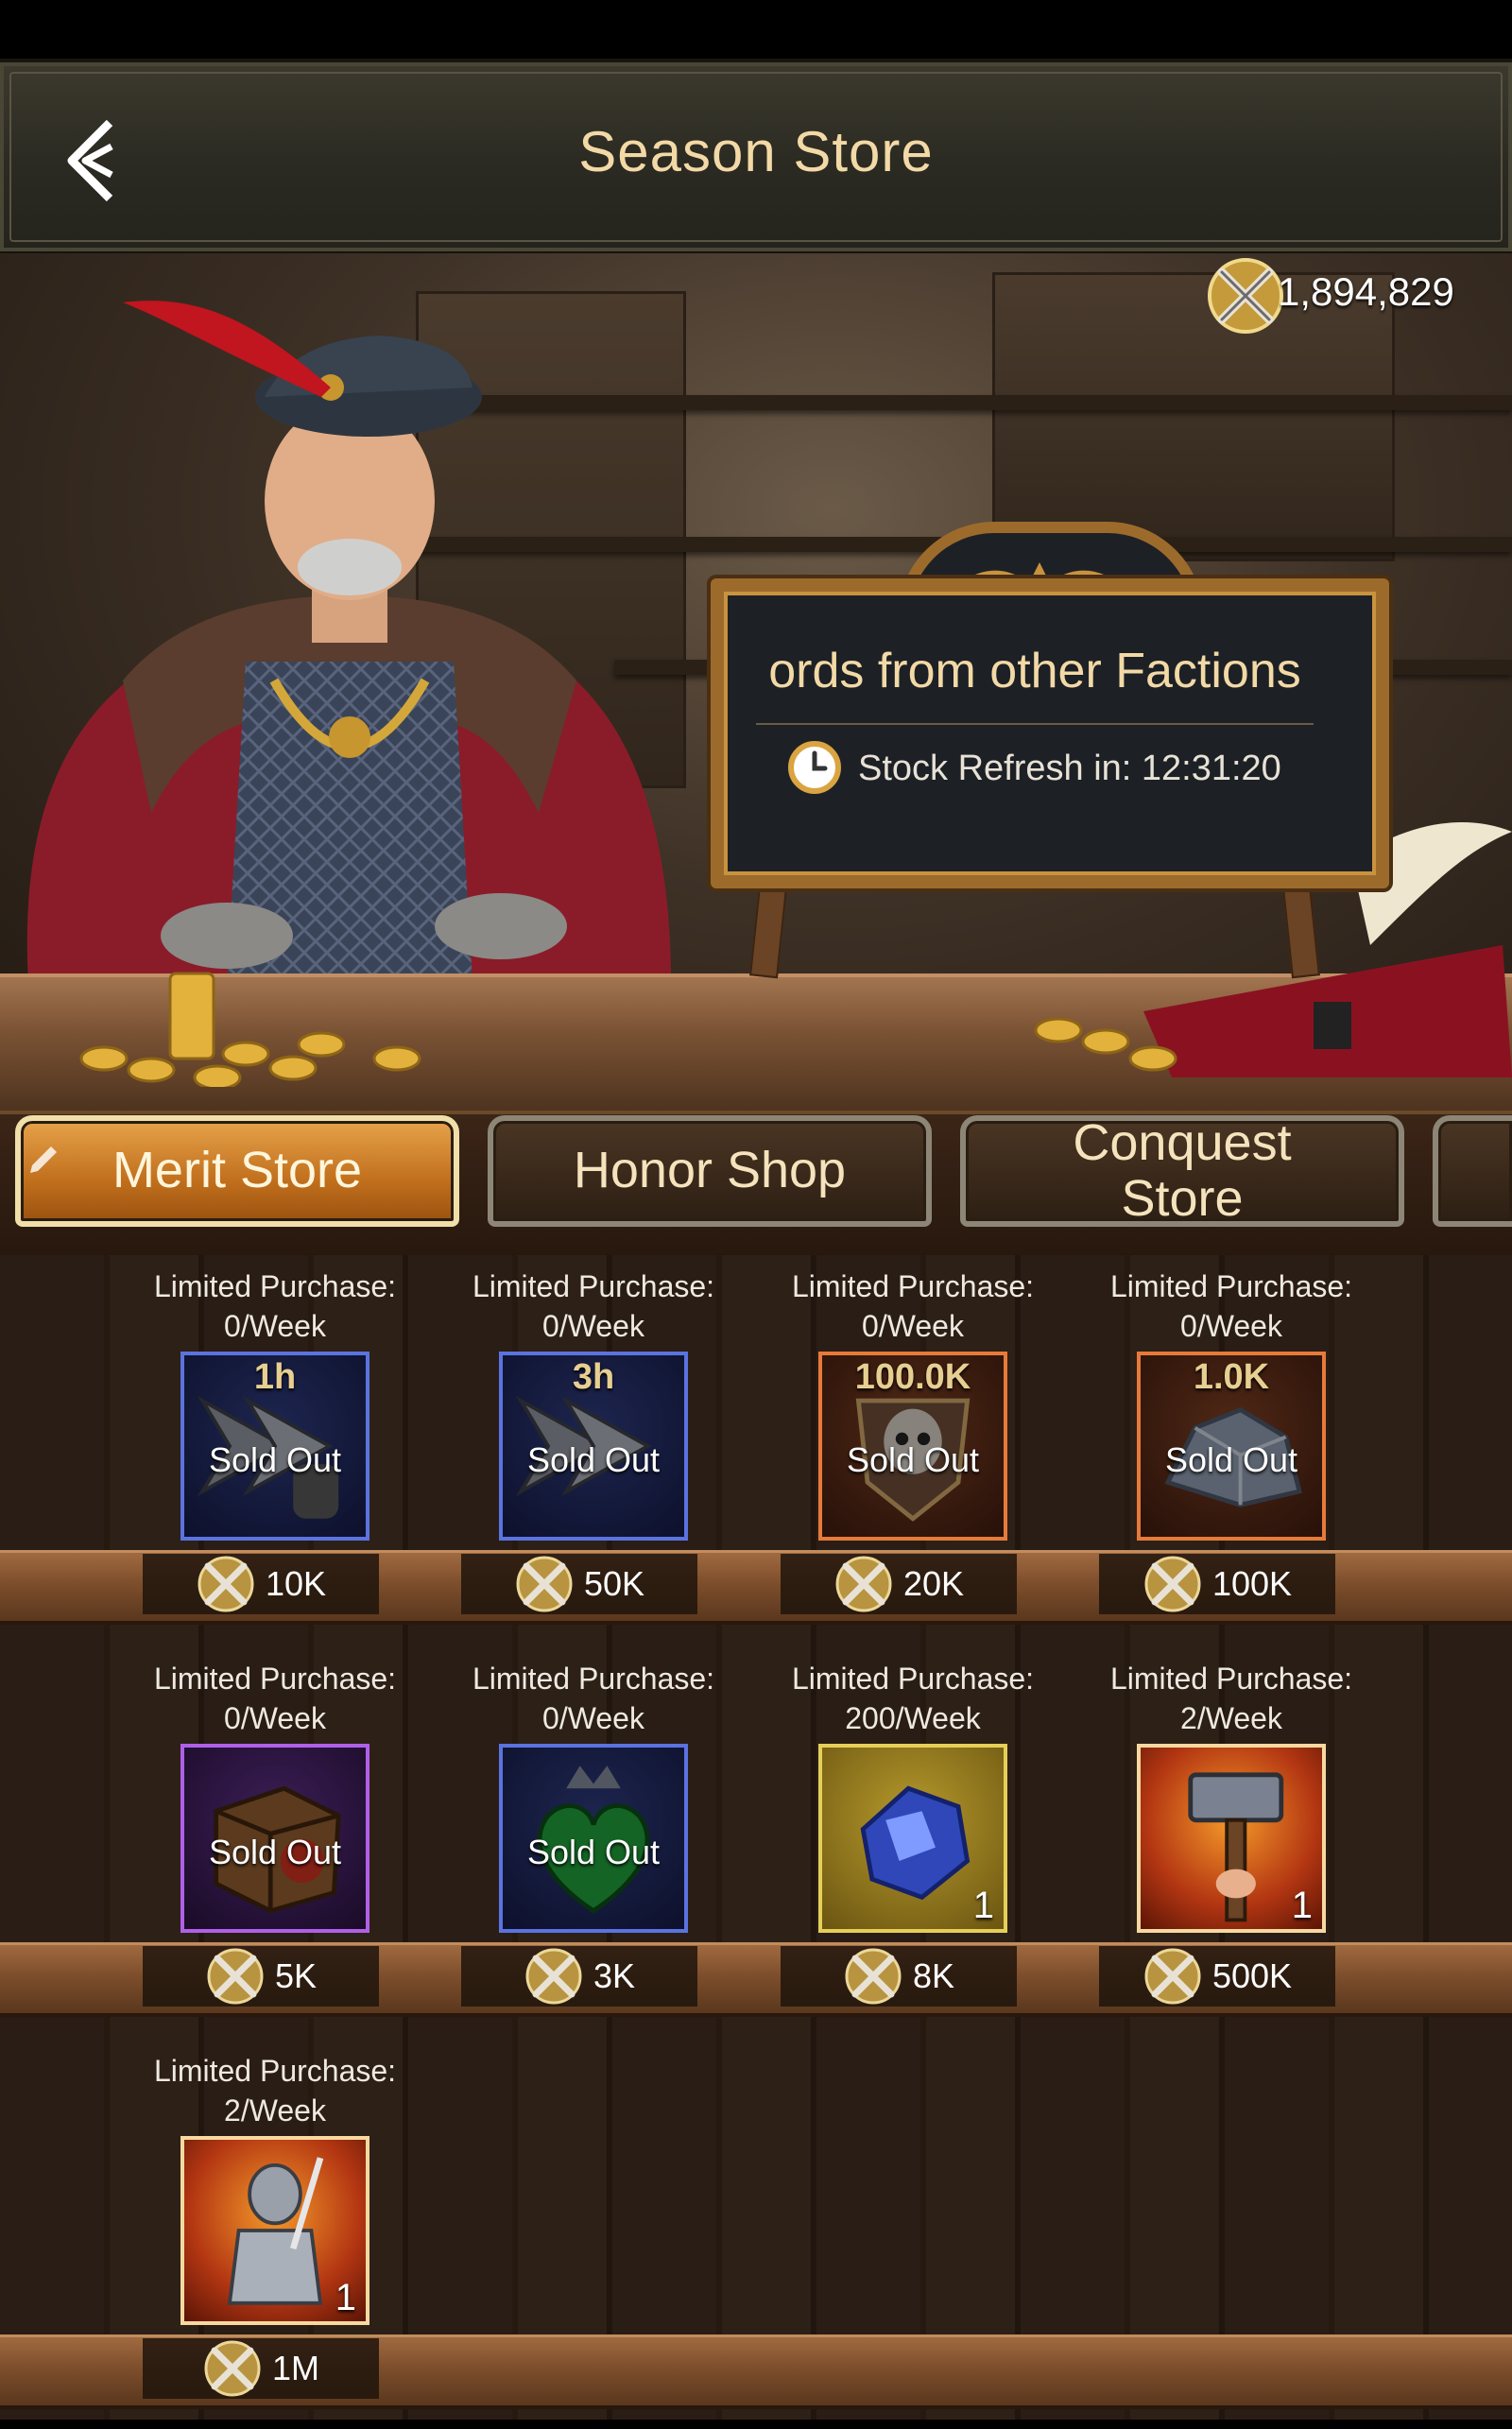 The height and width of the screenshot is (2429, 1512). I want to click on store-item: Limited Purchase: 2/Week 1 1M, so click(275, 2240).